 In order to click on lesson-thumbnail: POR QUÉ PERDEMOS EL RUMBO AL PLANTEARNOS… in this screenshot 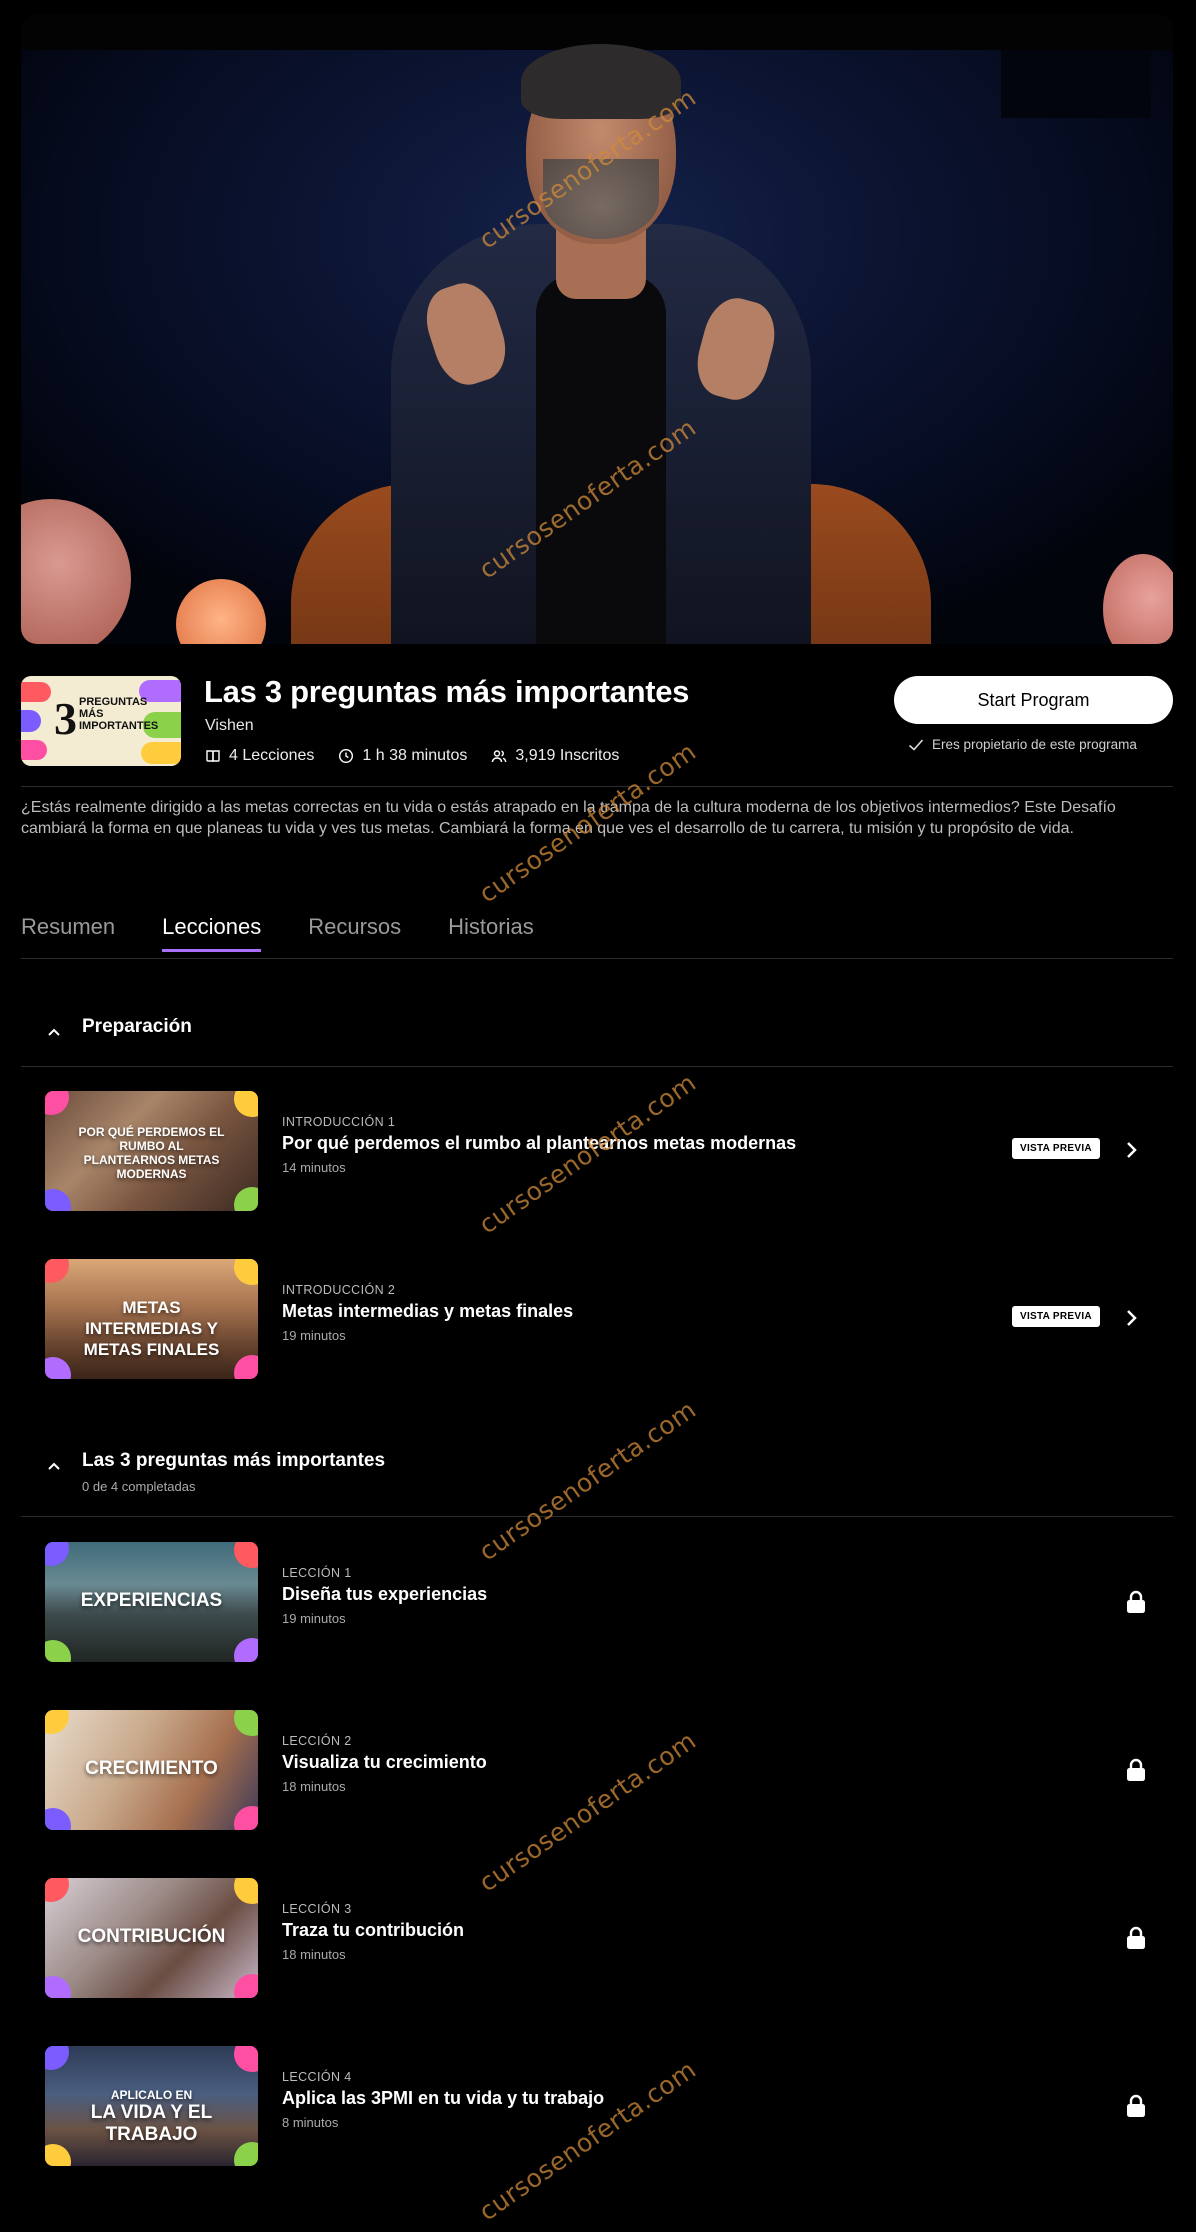, I will do `click(151, 1151)`.